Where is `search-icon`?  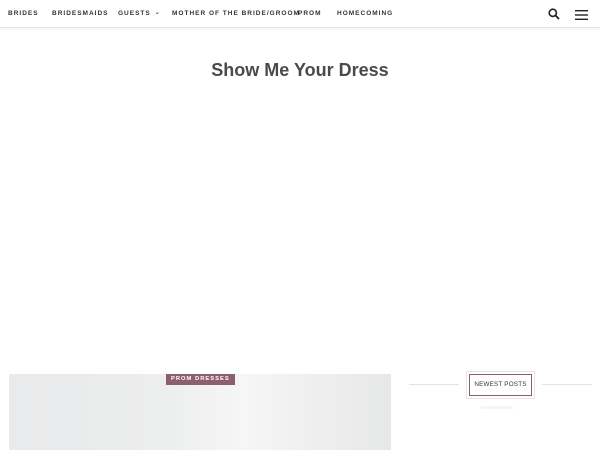
search-icon is located at coordinates (554, 14).